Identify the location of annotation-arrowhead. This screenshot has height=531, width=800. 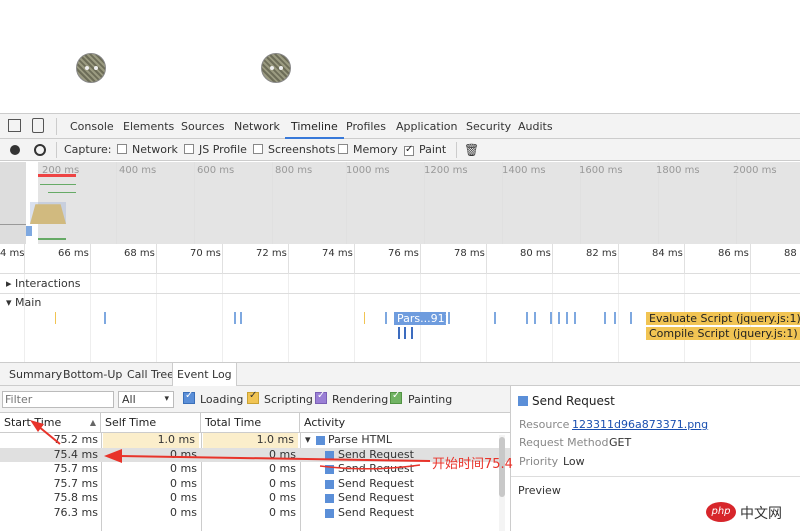
(113, 456).